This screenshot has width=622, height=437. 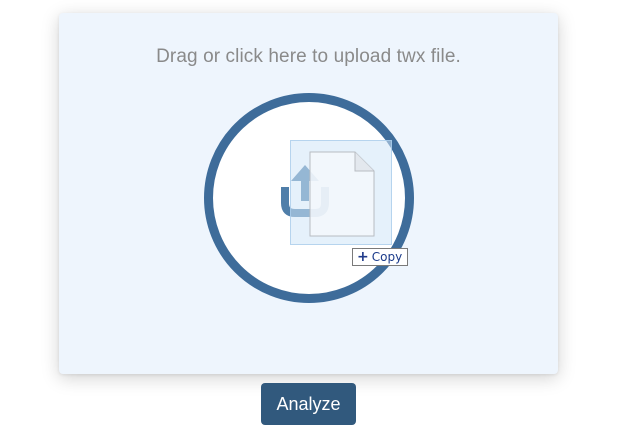 I want to click on analyze-button: Analyze, so click(x=308, y=404).